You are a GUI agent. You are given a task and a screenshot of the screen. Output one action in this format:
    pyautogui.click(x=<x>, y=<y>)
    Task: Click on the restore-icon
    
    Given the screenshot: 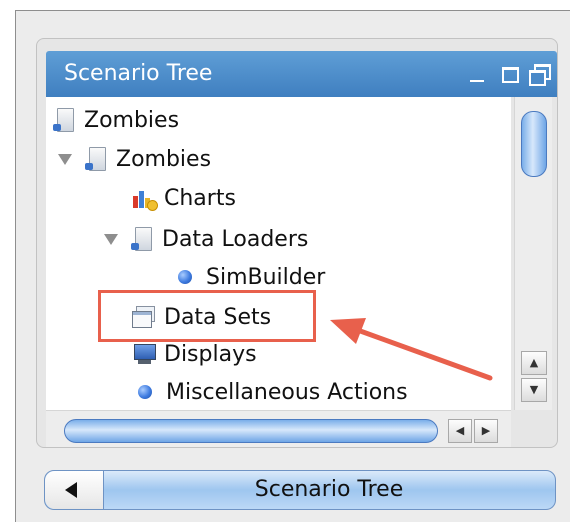 What is the action you would take?
    pyautogui.click(x=539, y=74)
    